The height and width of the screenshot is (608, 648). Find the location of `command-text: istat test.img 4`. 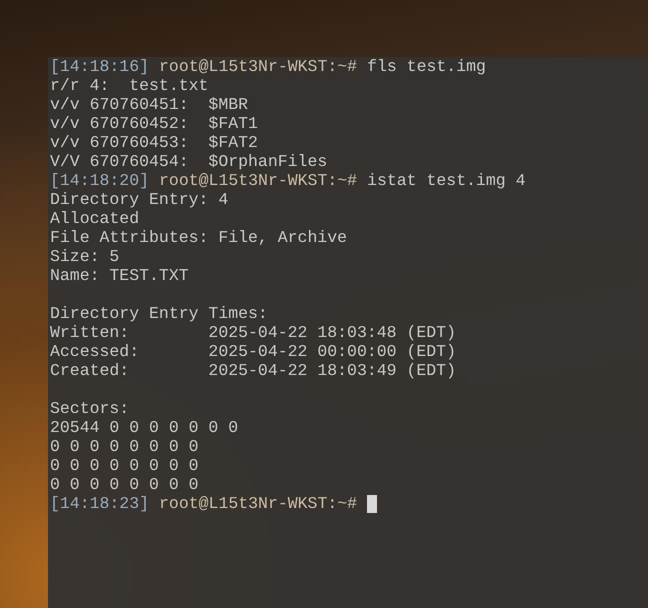

command-text: istat test.img 4 is located at coordinates (446, 180).